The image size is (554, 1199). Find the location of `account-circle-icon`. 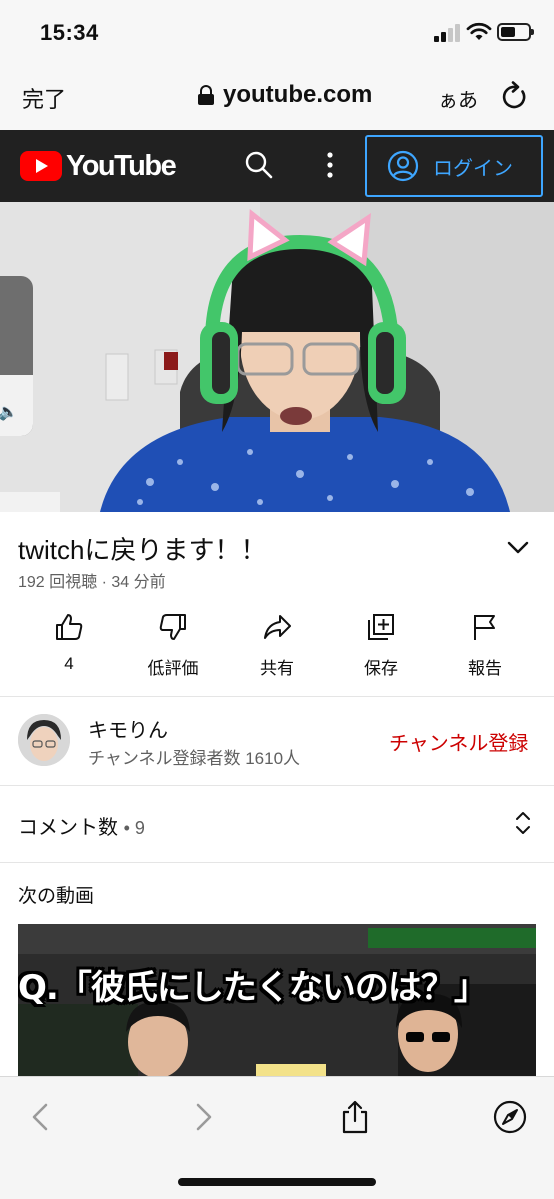

account-circle-icon is located at coordinates (403, 166).